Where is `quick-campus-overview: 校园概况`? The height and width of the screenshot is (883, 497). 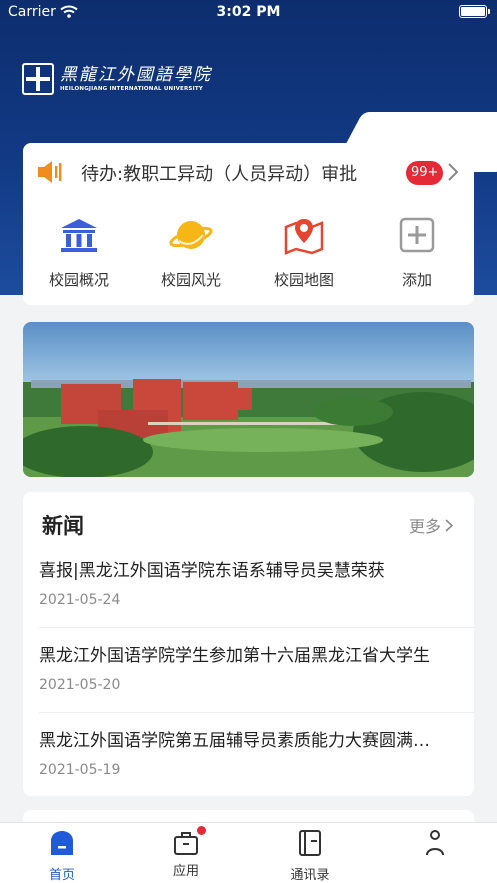
quick-campus-overview: 校园概况 is located at coordinates (79, 251).